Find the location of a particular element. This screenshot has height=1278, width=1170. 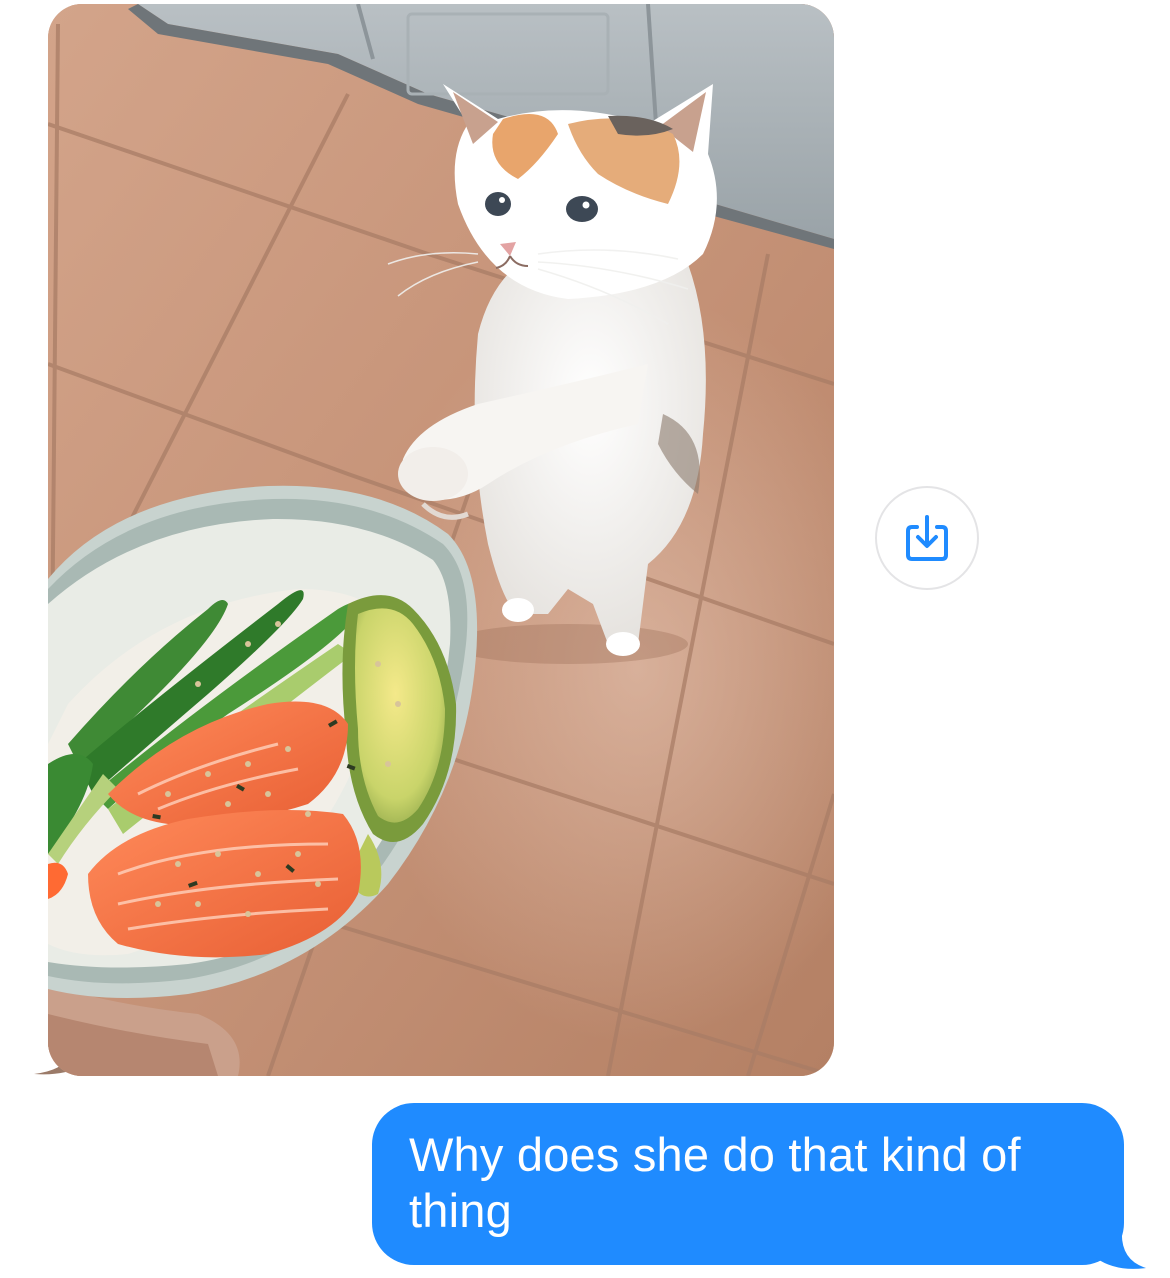

outgoing-message-text: Why does she do that kind of thing is located at coordinates (715, 1182).